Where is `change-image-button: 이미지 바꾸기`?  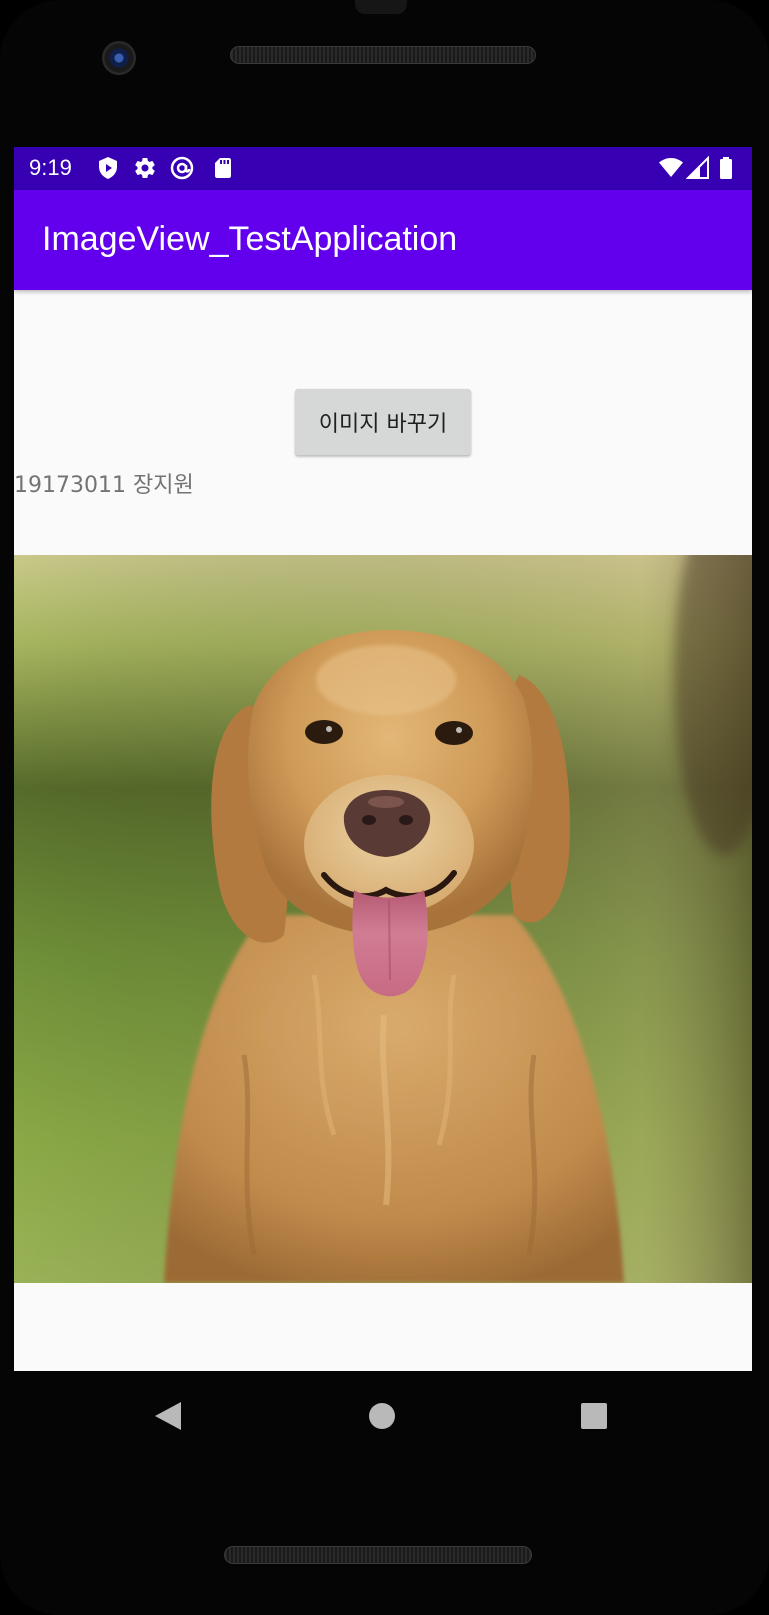 change-image-button: 이미지 바꾸기 is located at coordinates (383, 422).